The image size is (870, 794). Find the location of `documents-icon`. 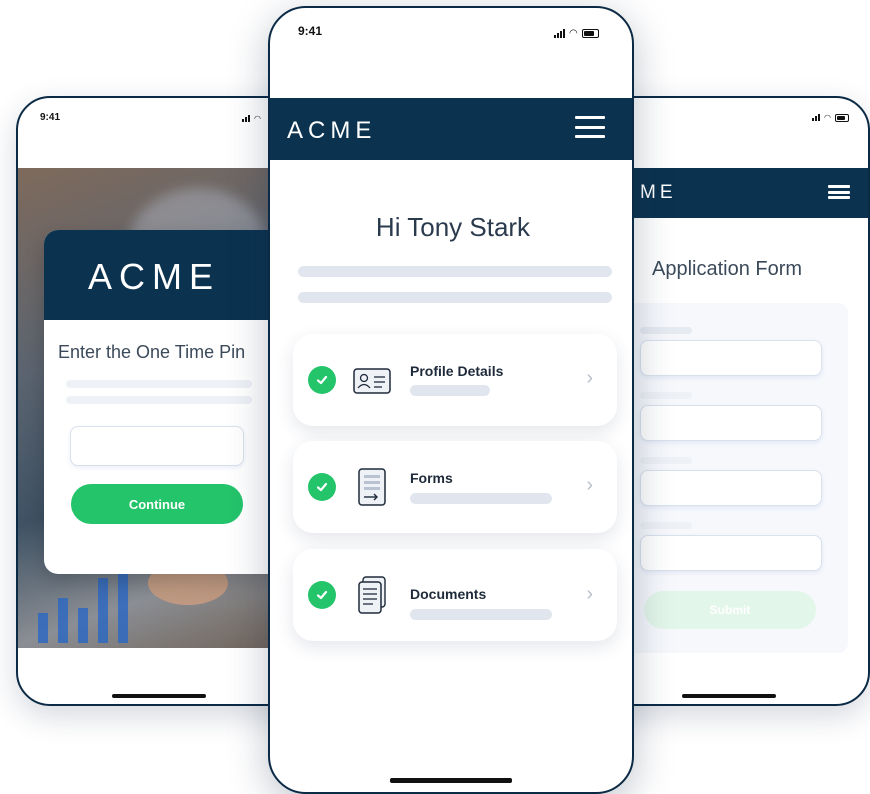

documents-icon is located at coordinates (372, 595).